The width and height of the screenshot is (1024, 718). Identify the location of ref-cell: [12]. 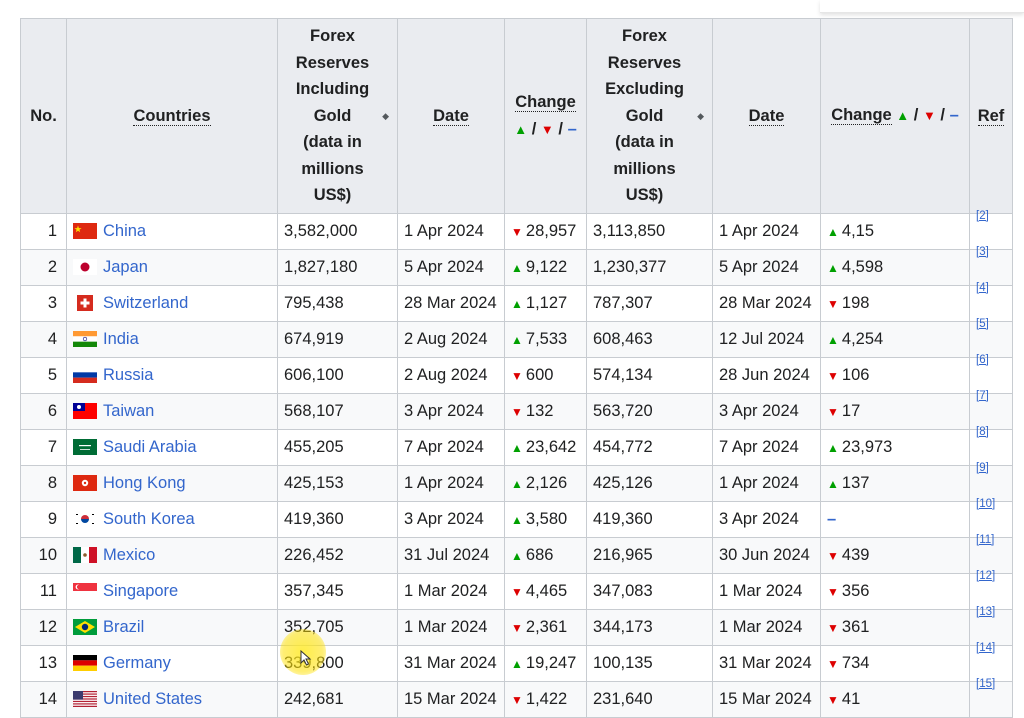
(991, 590).